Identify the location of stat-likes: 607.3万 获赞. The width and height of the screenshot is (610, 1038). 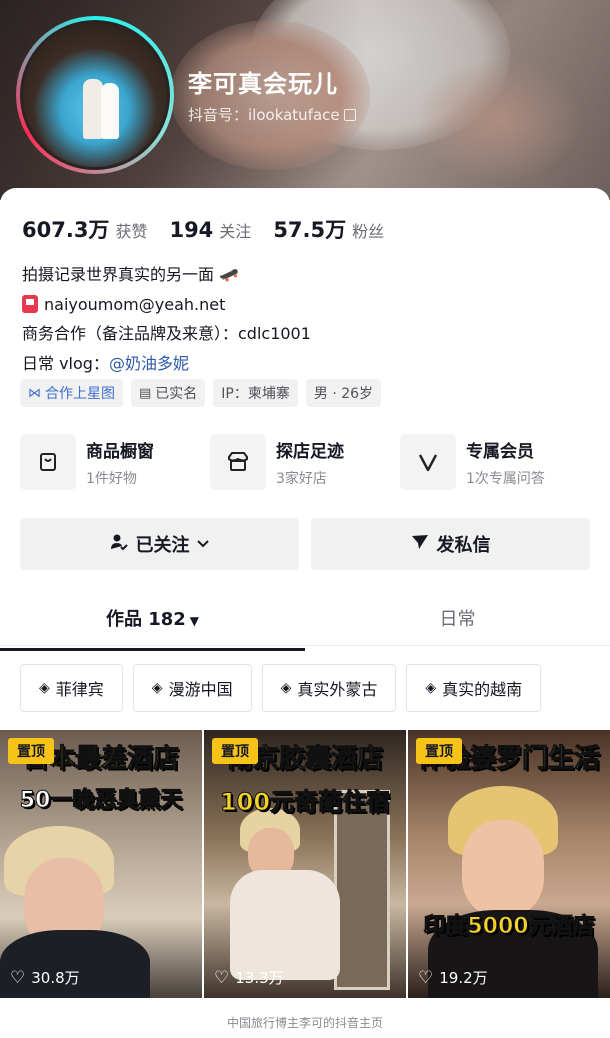
(84, 229).